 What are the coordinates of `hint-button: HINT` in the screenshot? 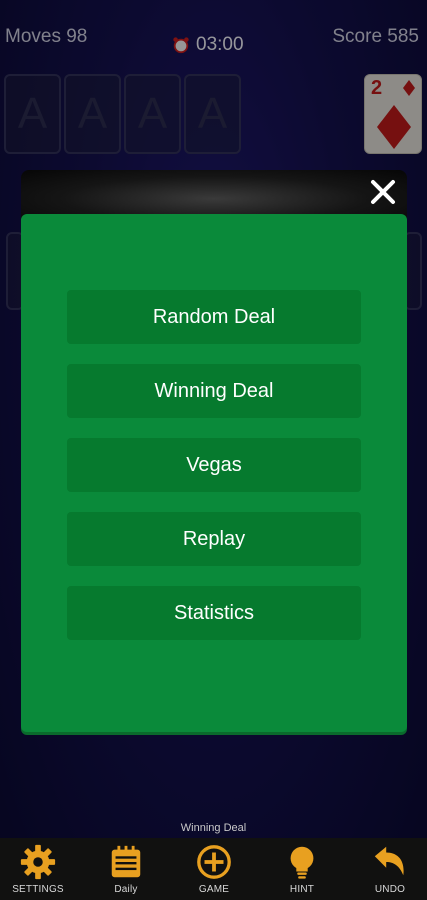 It's located at (302, 869).